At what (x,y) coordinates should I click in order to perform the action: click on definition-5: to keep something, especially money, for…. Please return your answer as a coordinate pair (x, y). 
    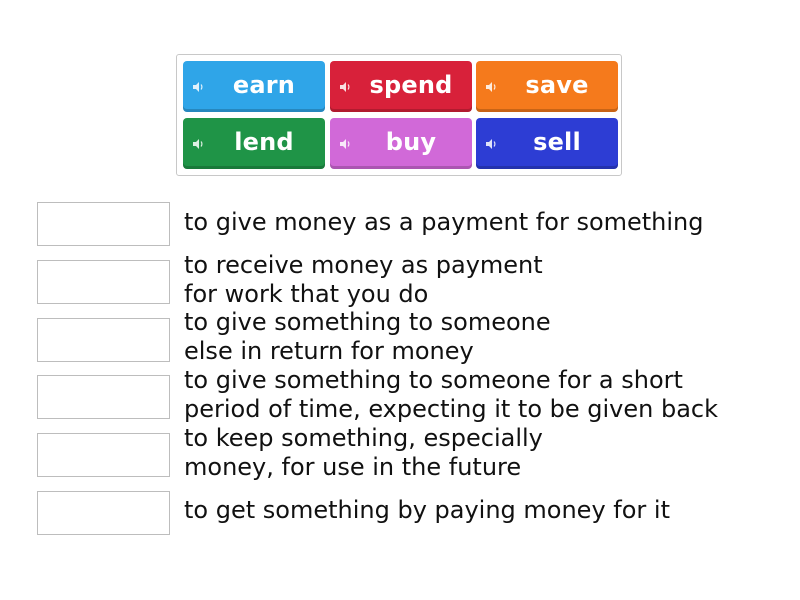
    Looking at the image, I should click on (363, 453).